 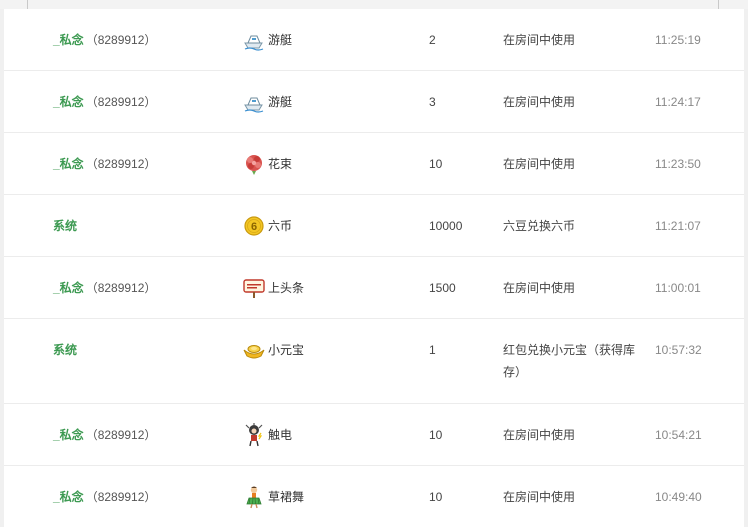 What do you see at coordinates (678, 40) in the screenshot?
I see `timestamp: 11:25:19` at bounding box center [678, 40].